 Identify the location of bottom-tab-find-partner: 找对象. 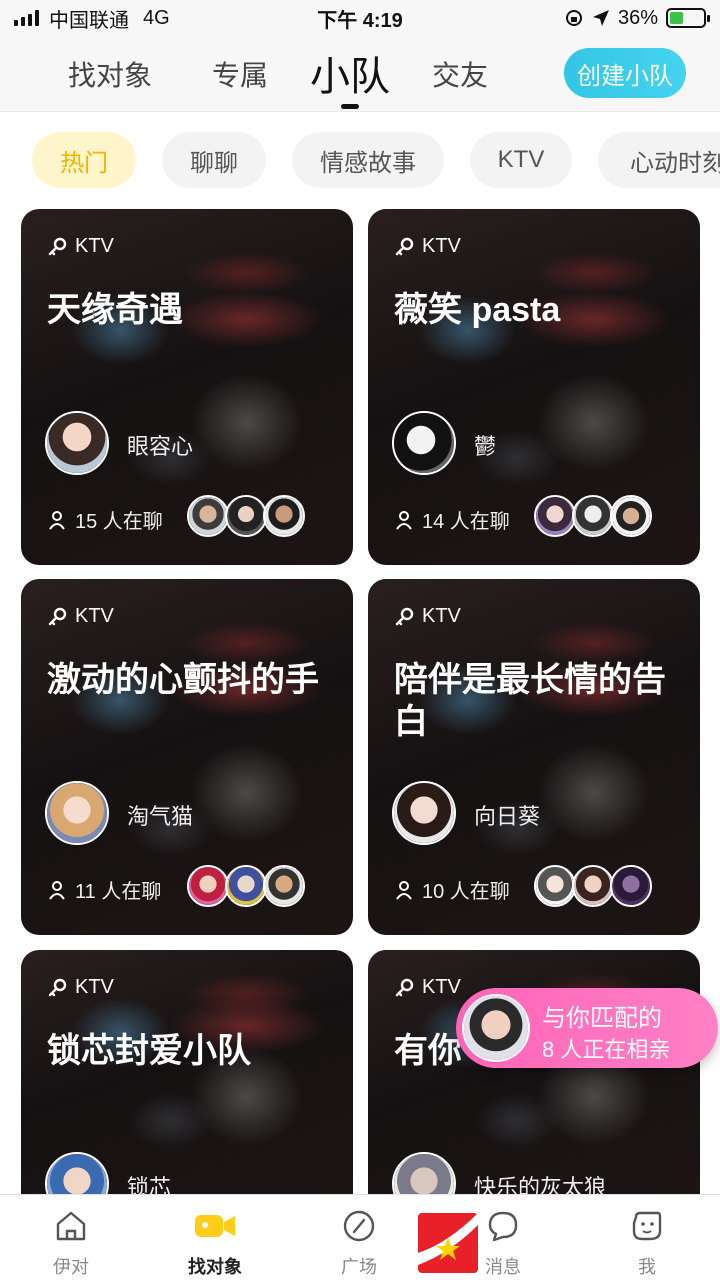
(215, 1237).